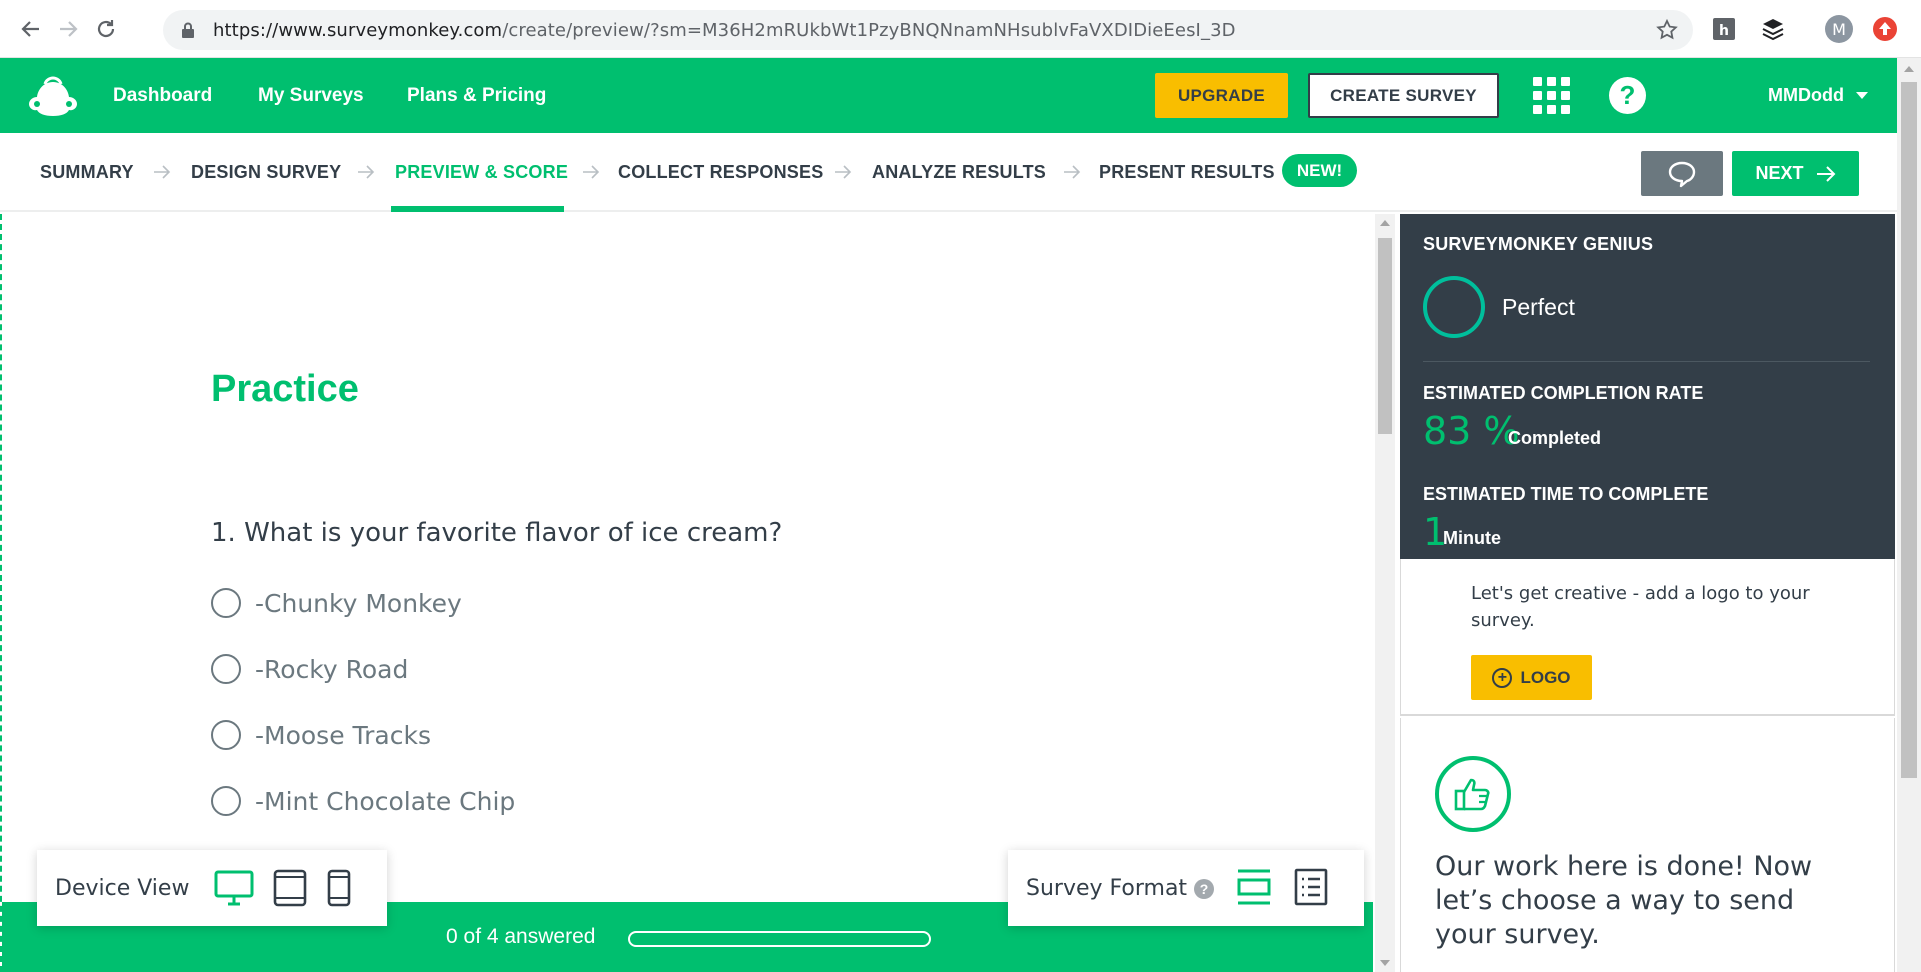 The width and height of the screenshot is (1921, 972). Describe the element at coordinates (53, 96) in the screenshot. I see `surveymonkey-logo-icon` at that location.